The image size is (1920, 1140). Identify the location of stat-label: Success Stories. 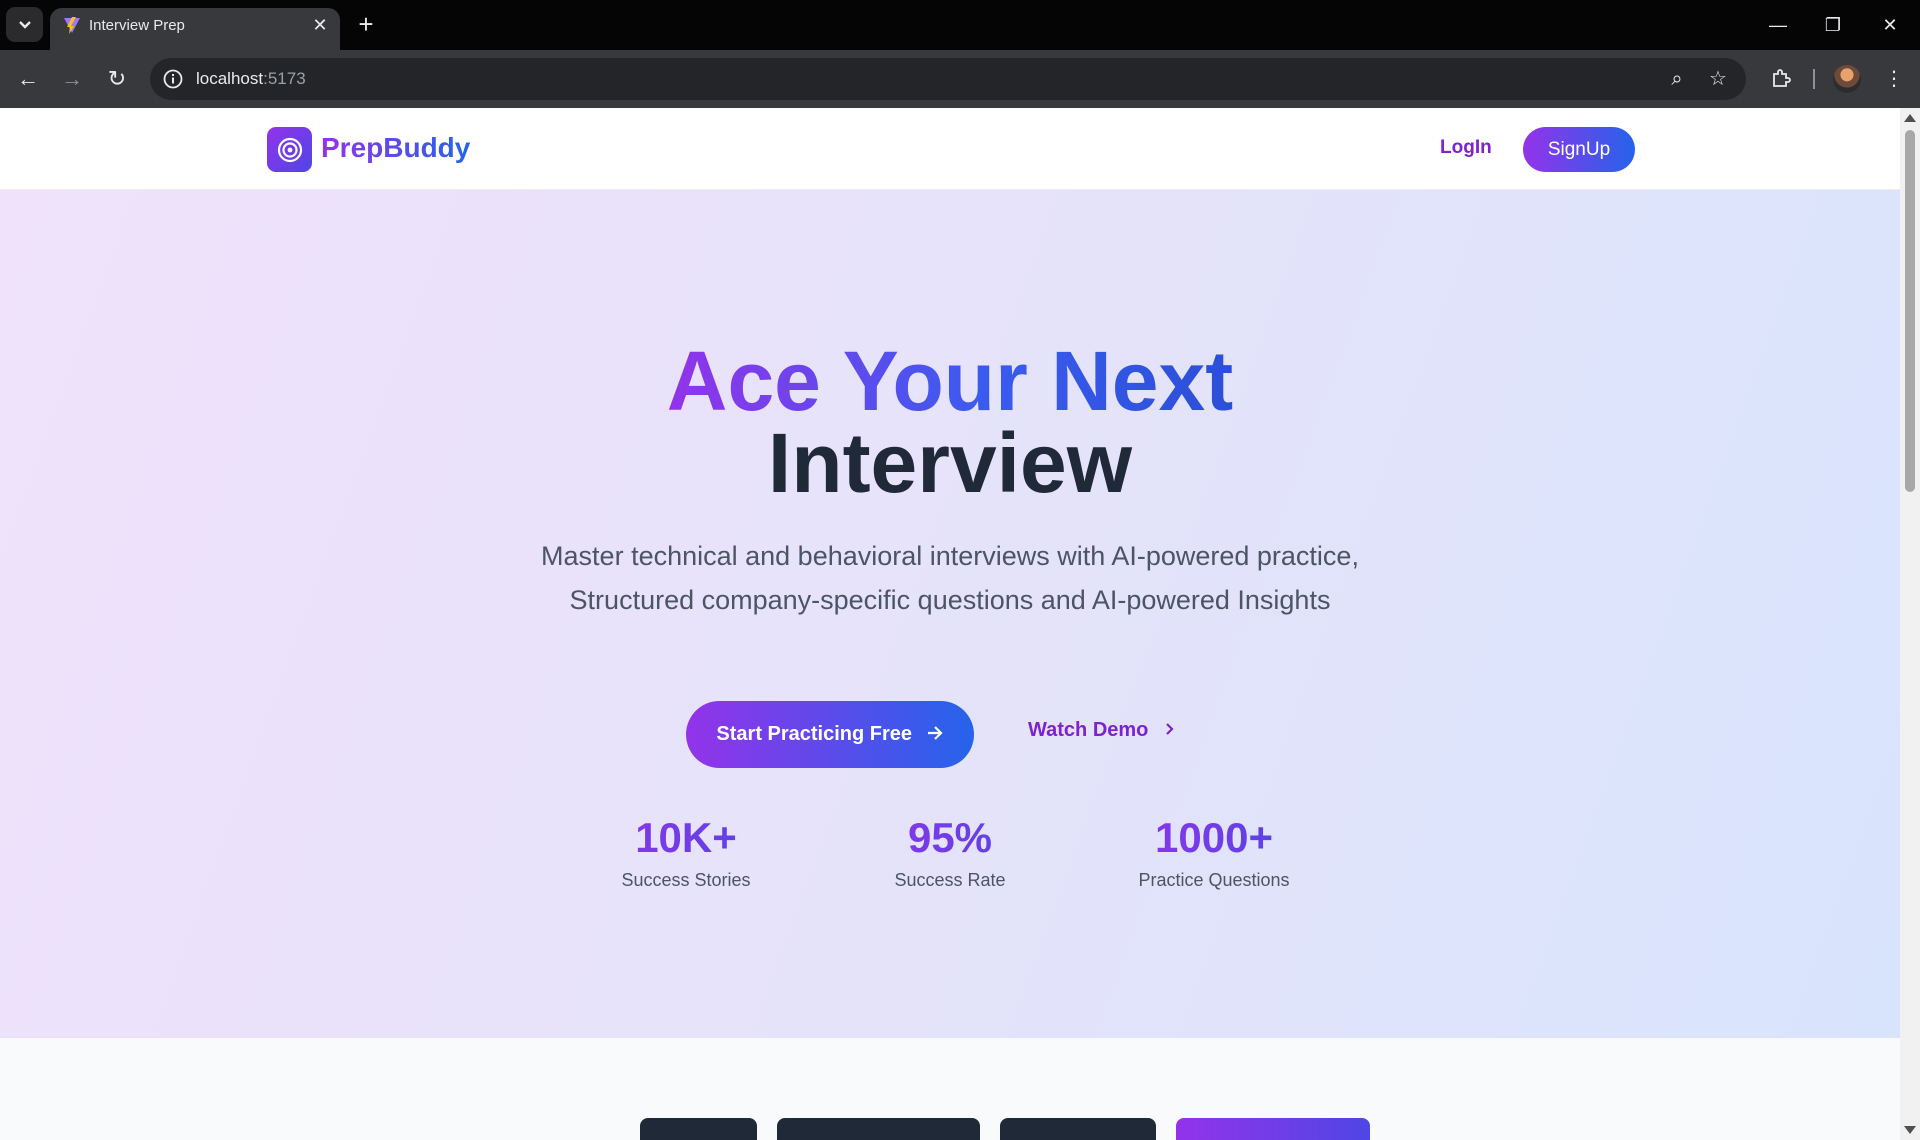
(686, 880).